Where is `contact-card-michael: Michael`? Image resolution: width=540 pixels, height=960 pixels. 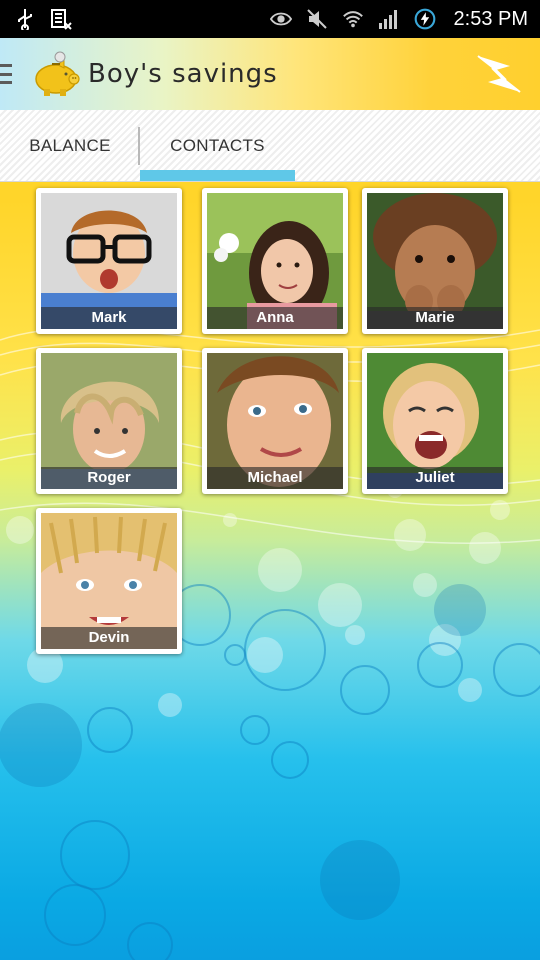 contact-card-michael: Michael is located at coordinates (275, 421).